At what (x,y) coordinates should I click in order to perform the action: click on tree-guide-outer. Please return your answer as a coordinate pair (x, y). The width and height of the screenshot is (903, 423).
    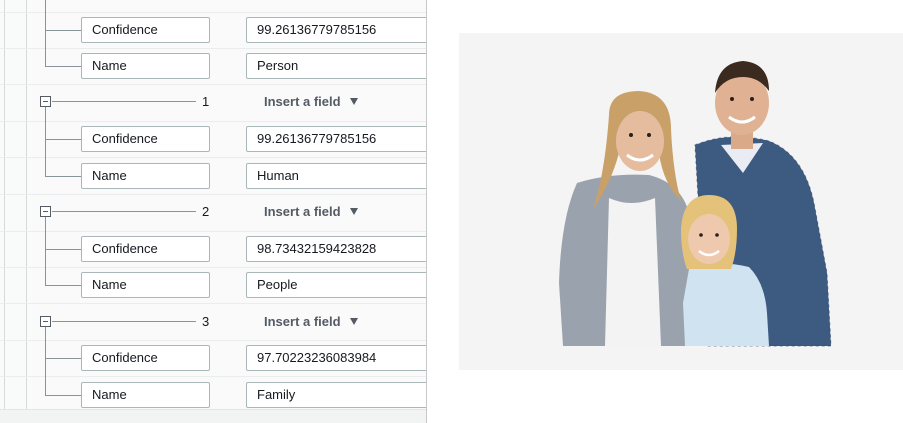
    Looking at the image, I should click on (4, 204).